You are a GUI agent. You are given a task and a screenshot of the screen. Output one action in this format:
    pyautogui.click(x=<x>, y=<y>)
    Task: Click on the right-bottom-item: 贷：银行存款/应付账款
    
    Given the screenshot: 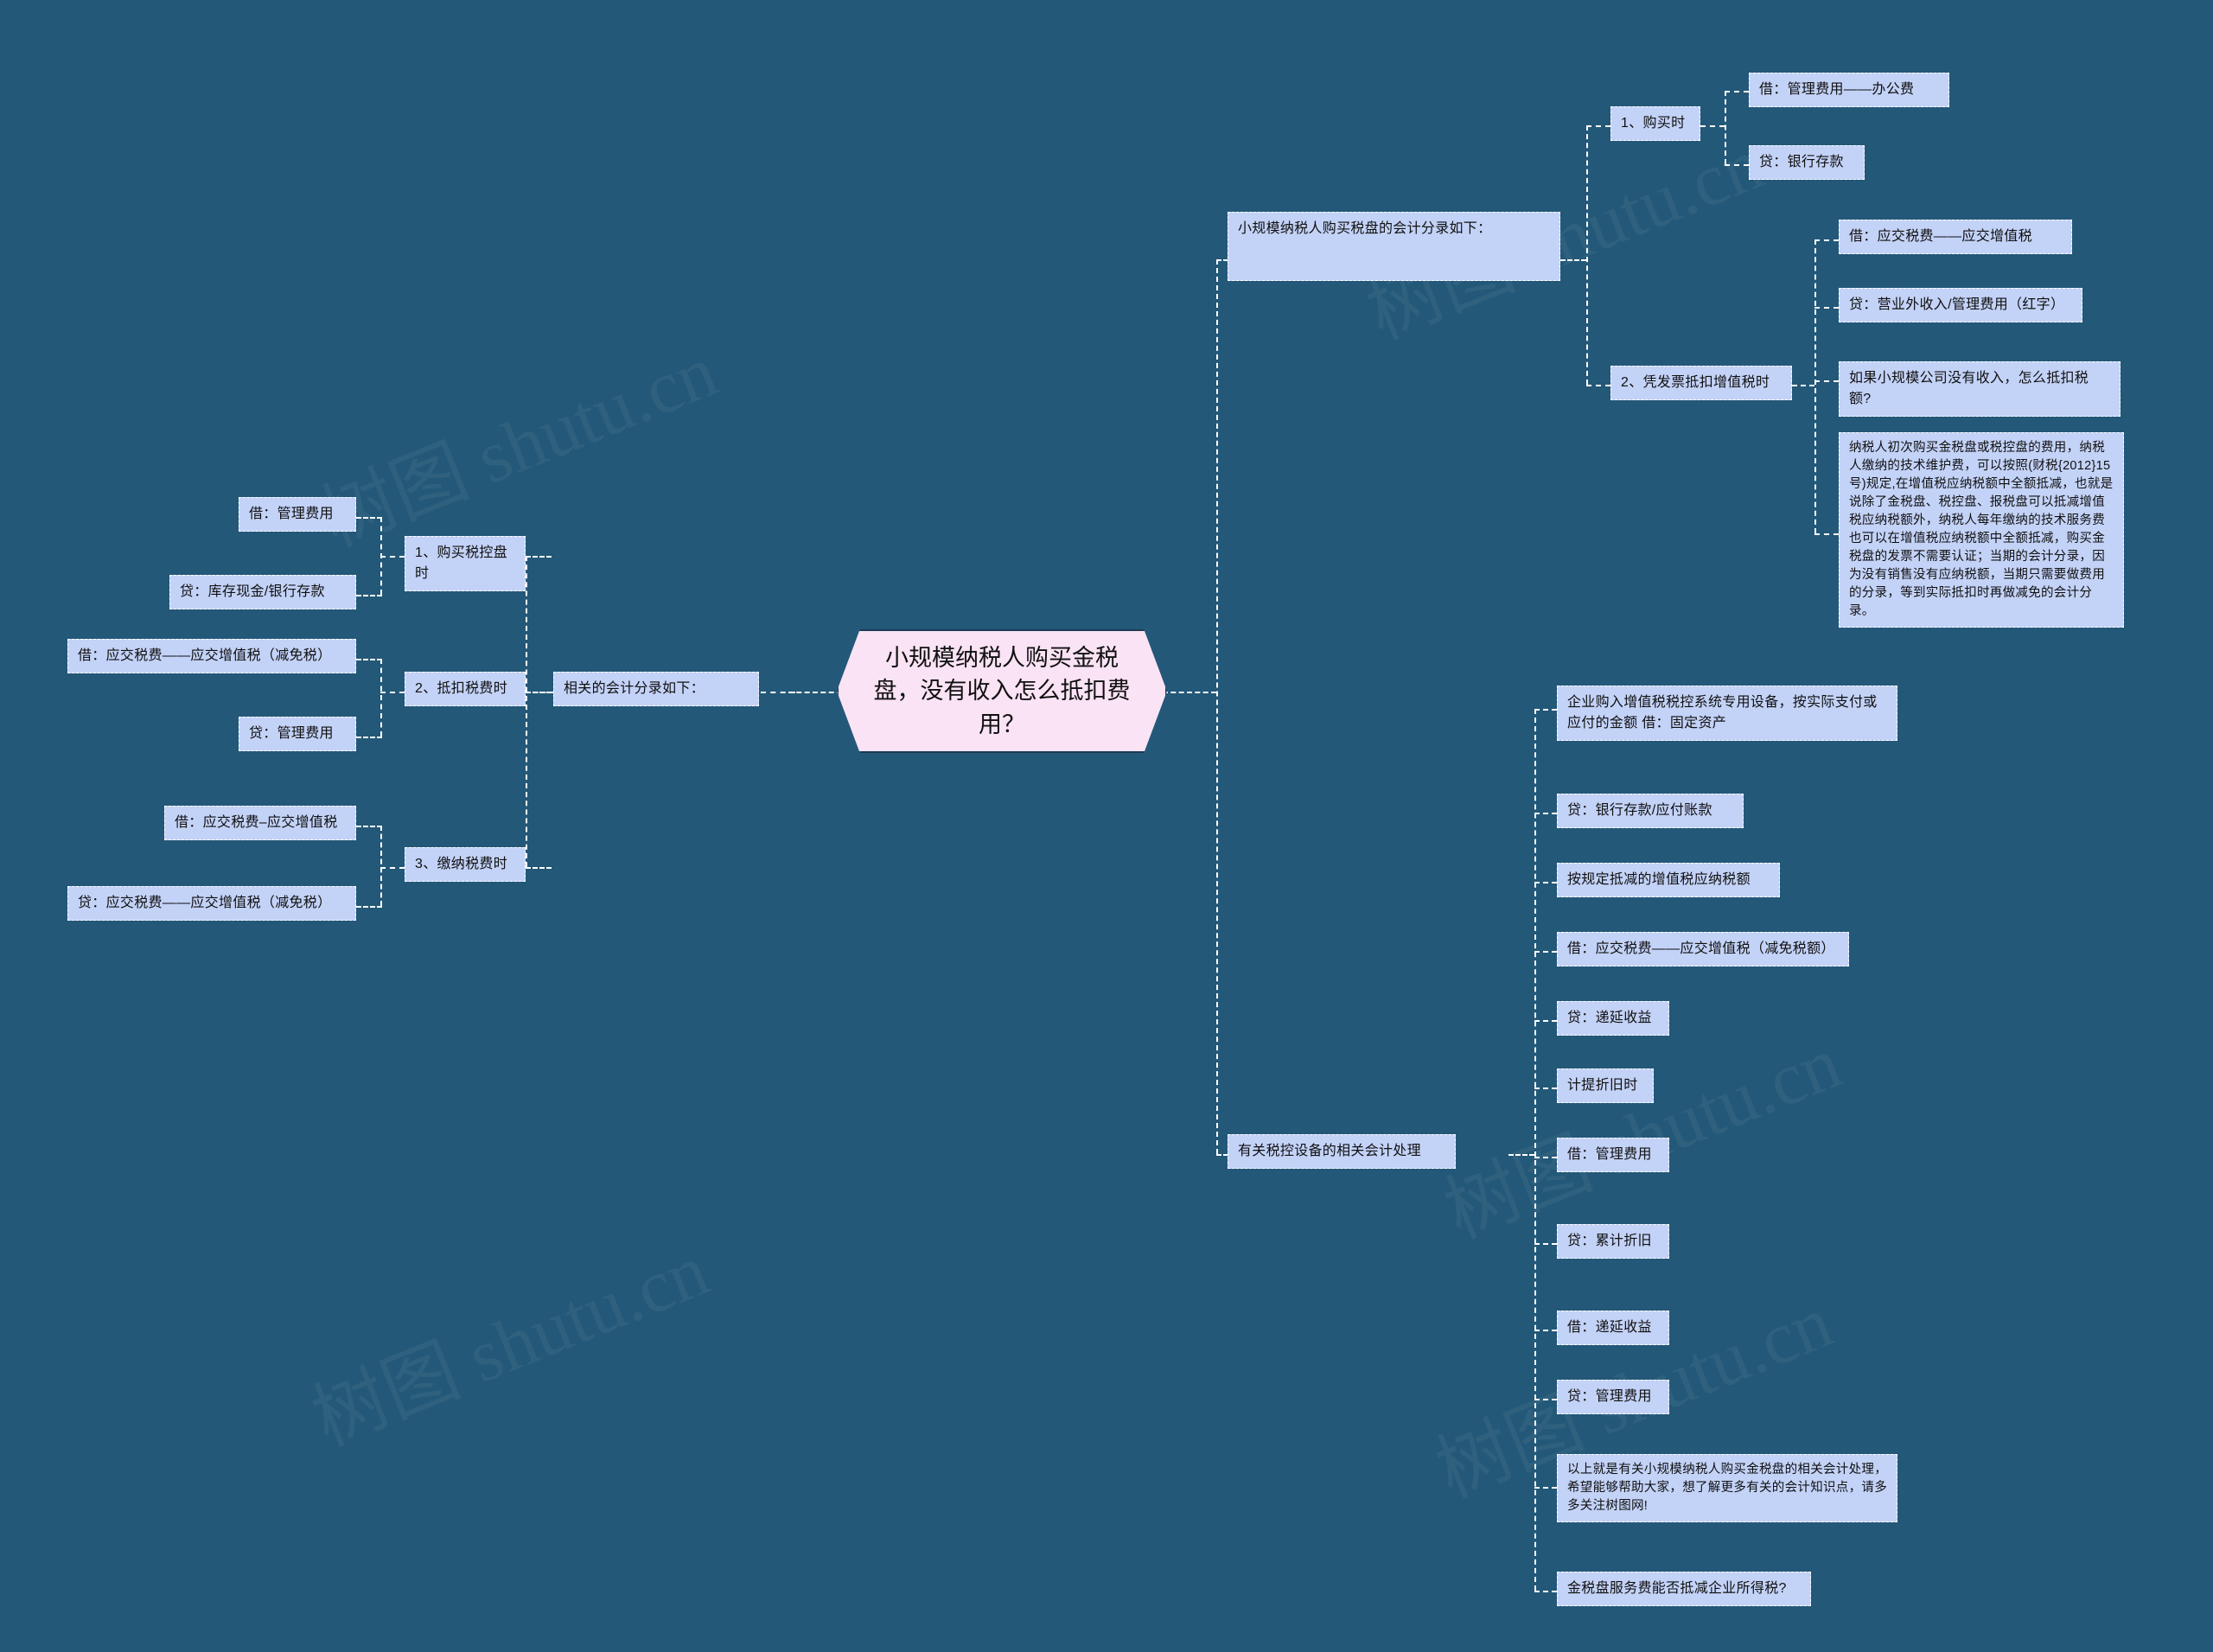 What is the action you would take?
    pyautogui.click(x=1650, y=811)
    